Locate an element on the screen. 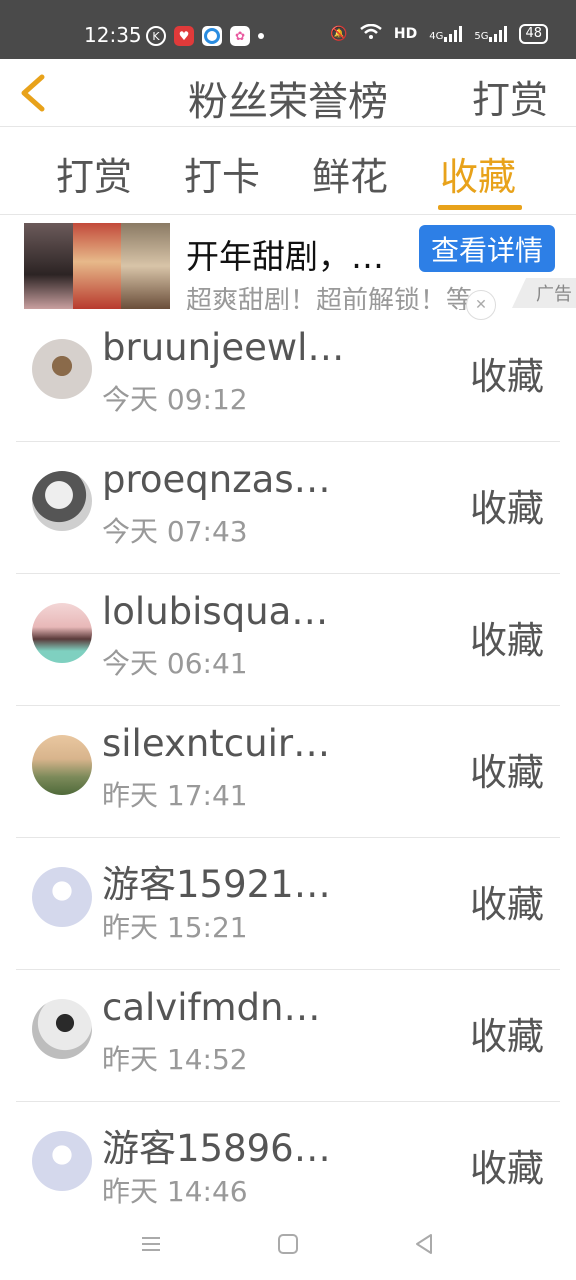 The width and height of the screenshot is (576, 1280). view-details-button: 查看详情 is located at coordinates (487, 248).